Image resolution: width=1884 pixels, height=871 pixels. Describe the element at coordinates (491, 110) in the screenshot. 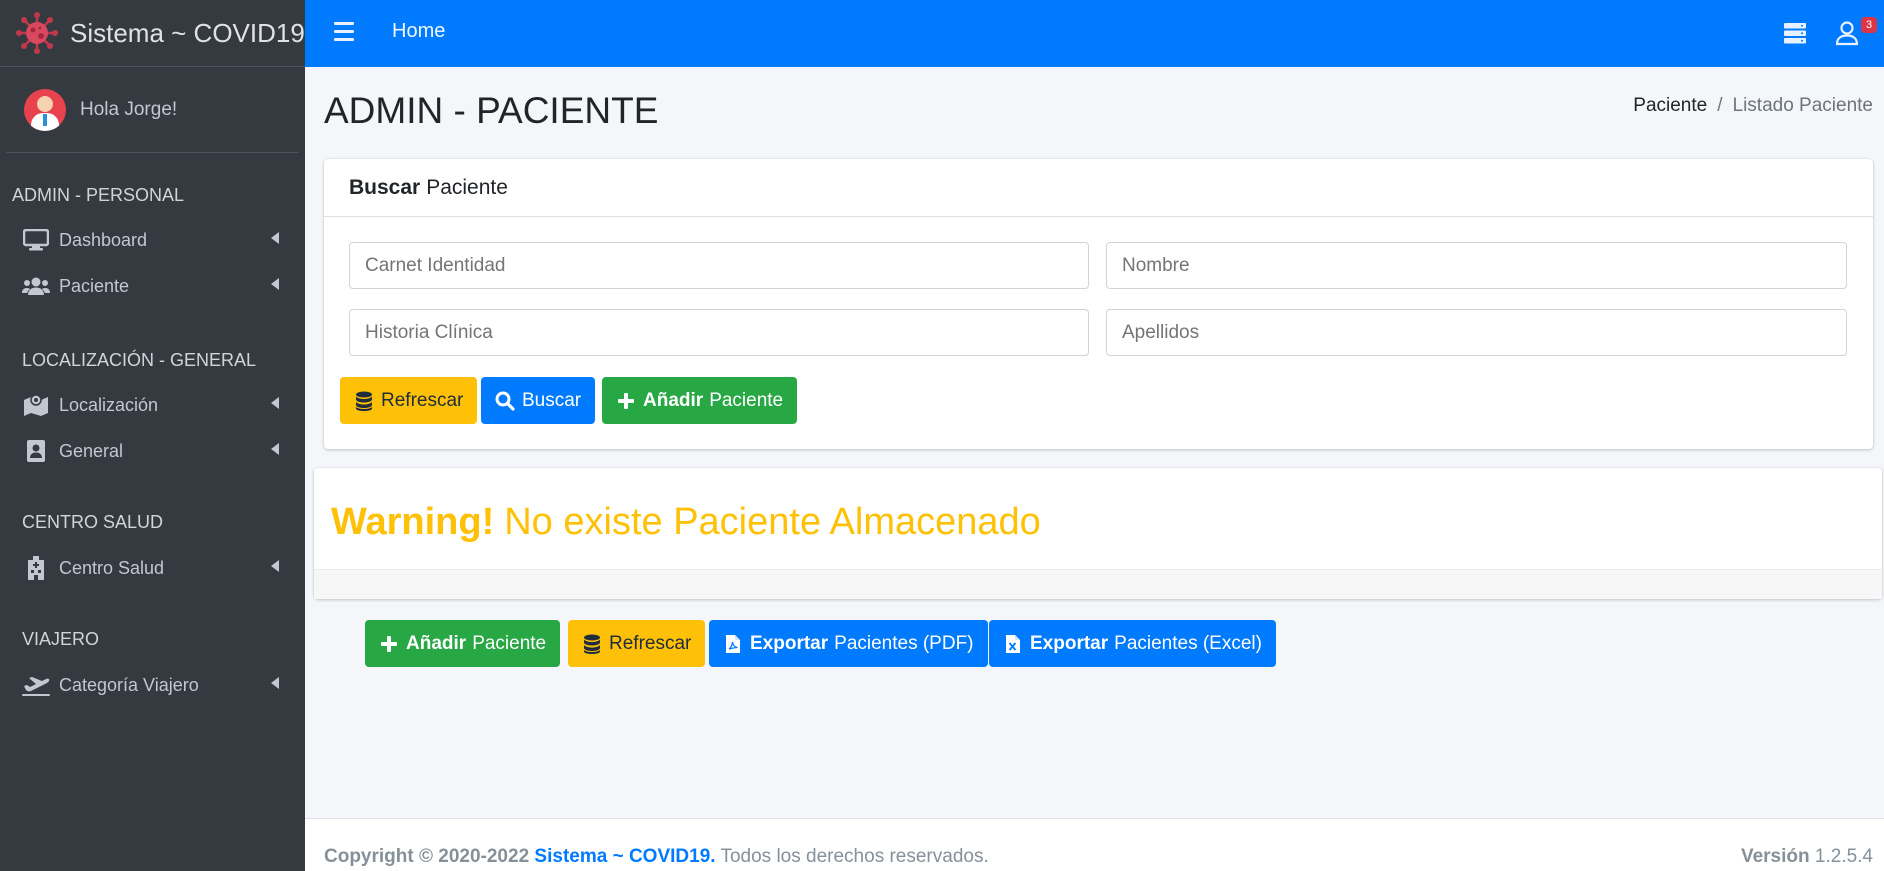

I see `page-title: ADMIN - PACIENTE` at that location.